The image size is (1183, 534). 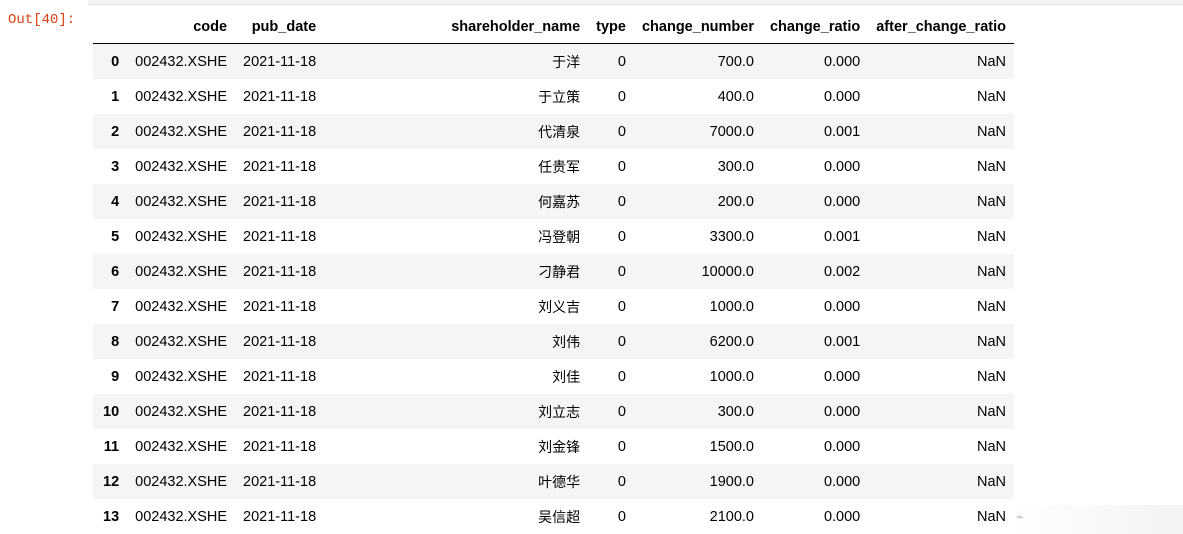 I want to click on cell-shareholder-name: 刘义吉, so click(x=559, y=307).